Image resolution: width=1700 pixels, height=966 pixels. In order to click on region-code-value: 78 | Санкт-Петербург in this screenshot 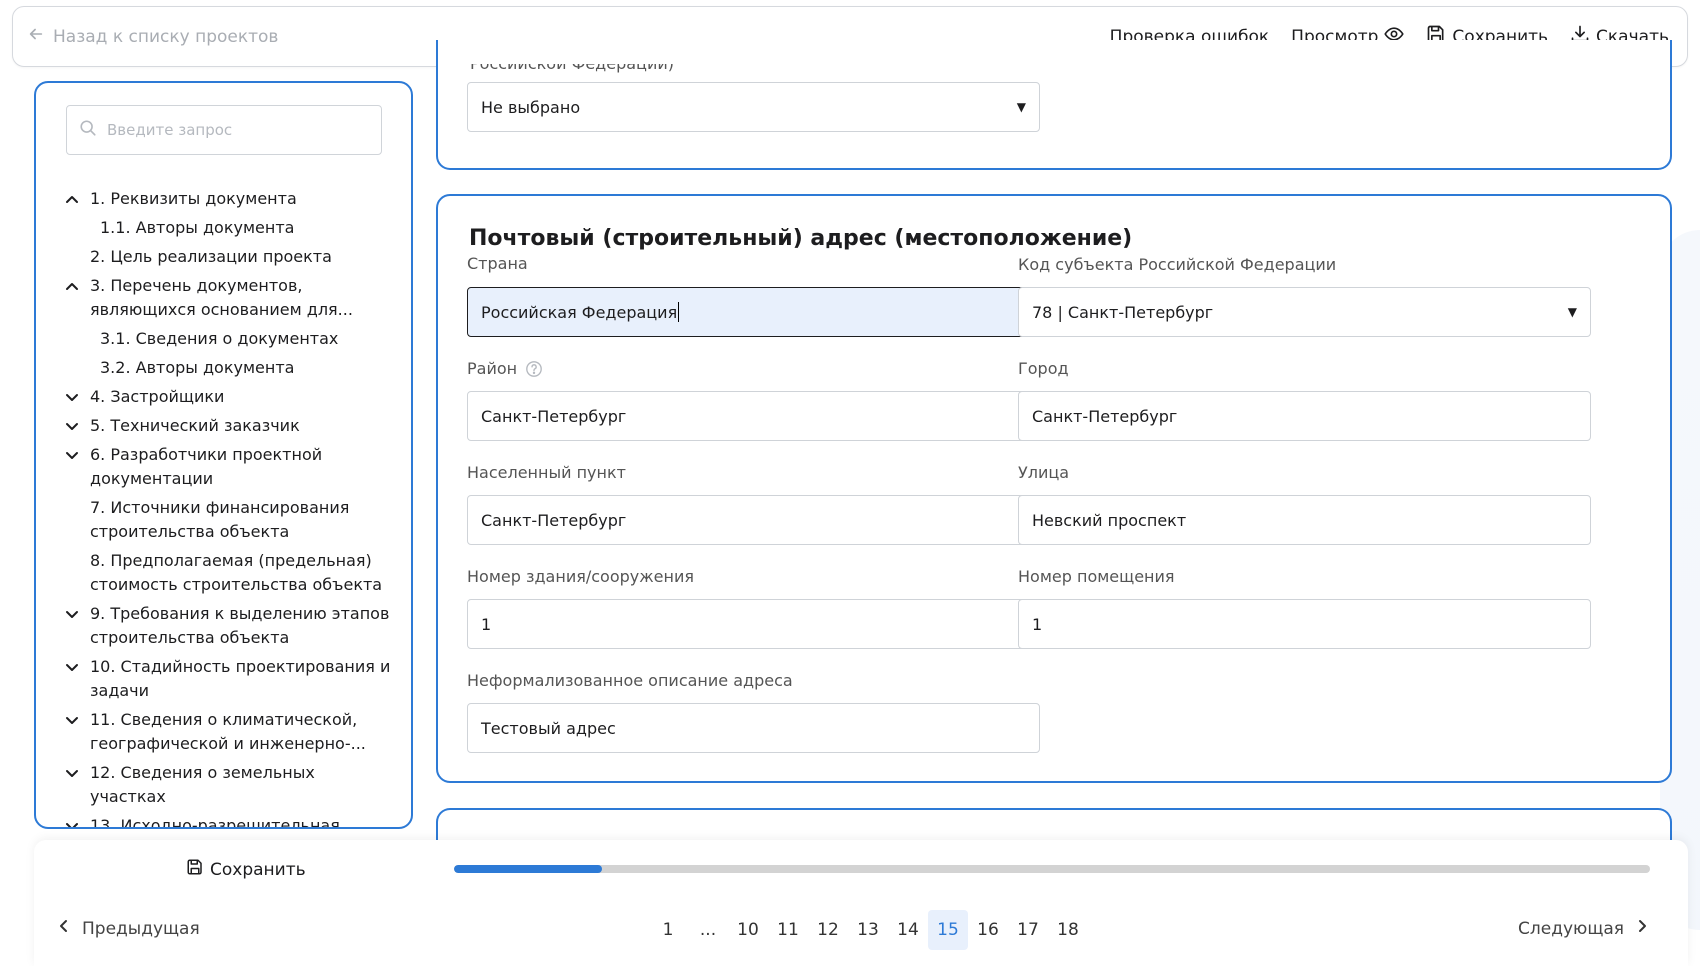, I will do `click(1123, 312)`.